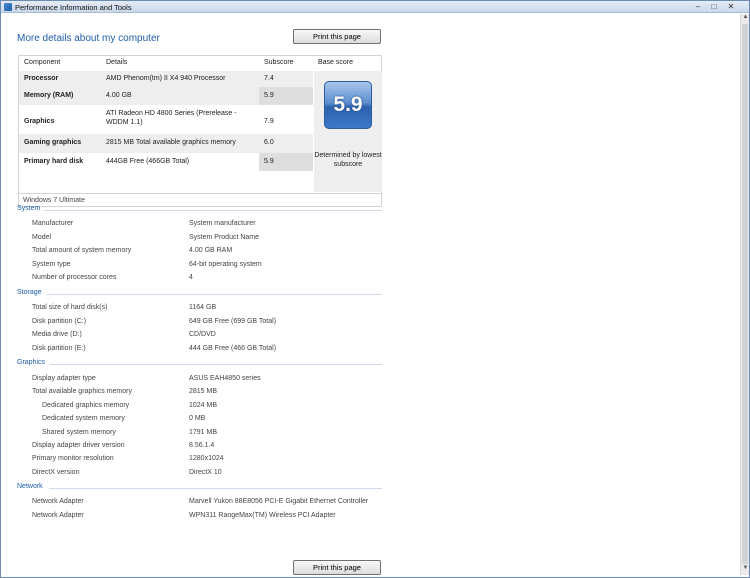  Describe the element at coordinates (262, 515) in the screenshot. I see `prop-value: WPN311 RangeMax(TM) Wireless PCI Adapter` at that location.